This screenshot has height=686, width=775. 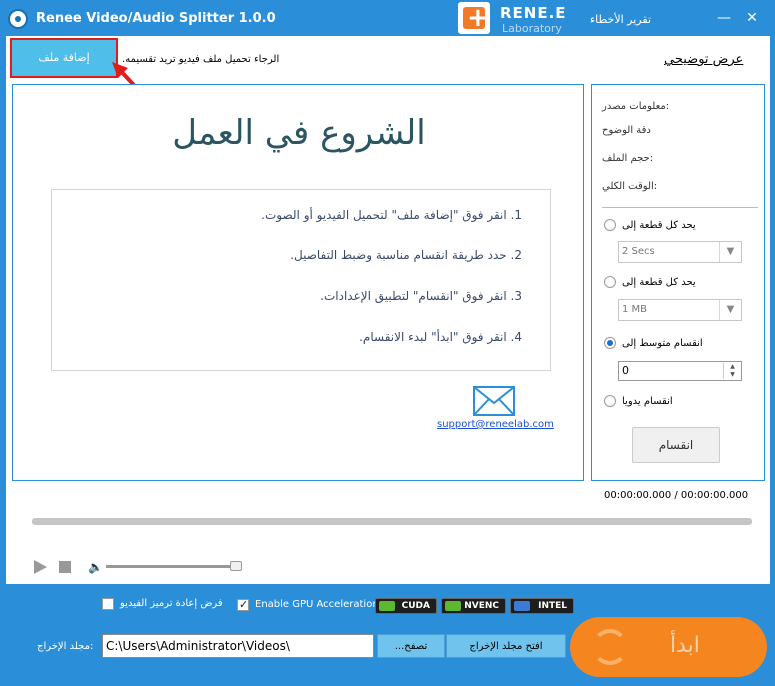 What do you see at coordinates (514, 19) in the screenshot?
I see `brand-logo: + RENE.E Laboratory` at bounding box center [514, 19].